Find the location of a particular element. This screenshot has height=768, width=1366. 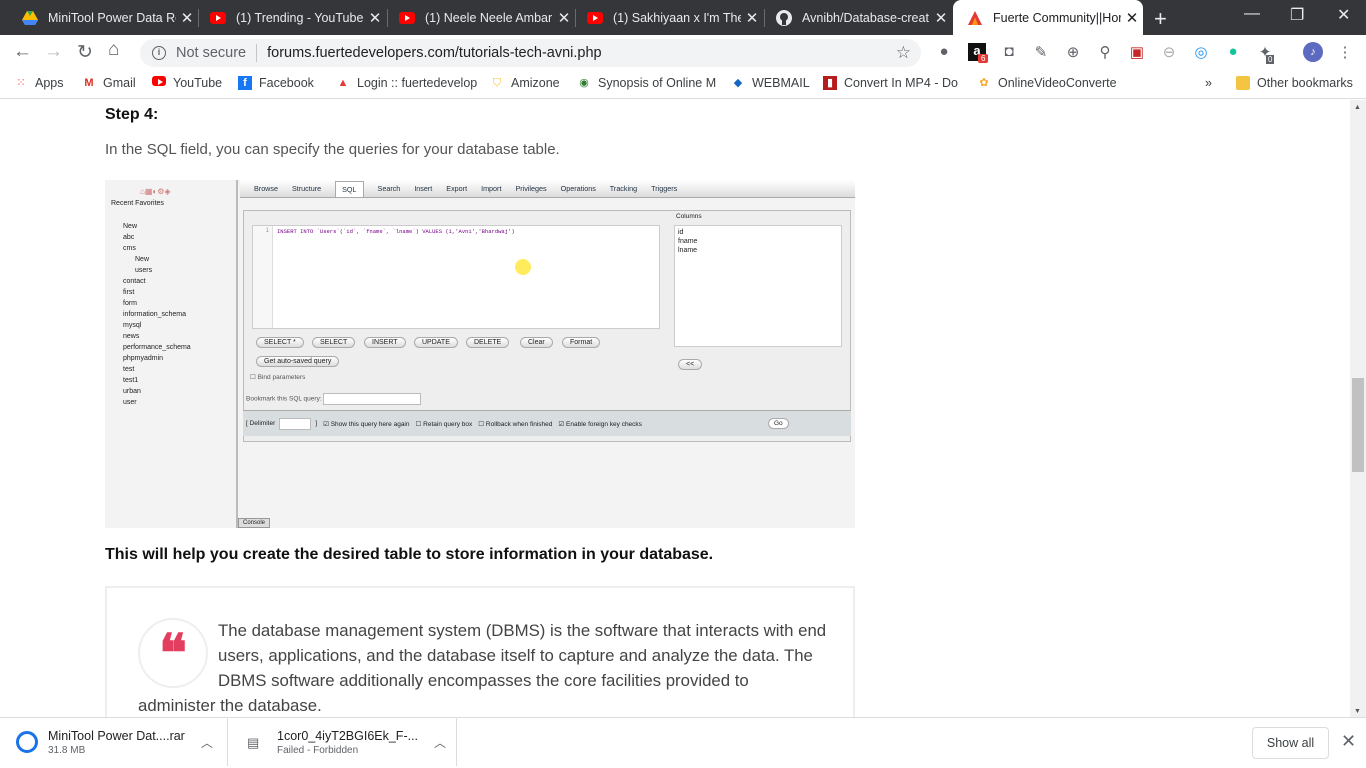

block-extension-icon: ⊖ is located at coordinates (1169, 52).